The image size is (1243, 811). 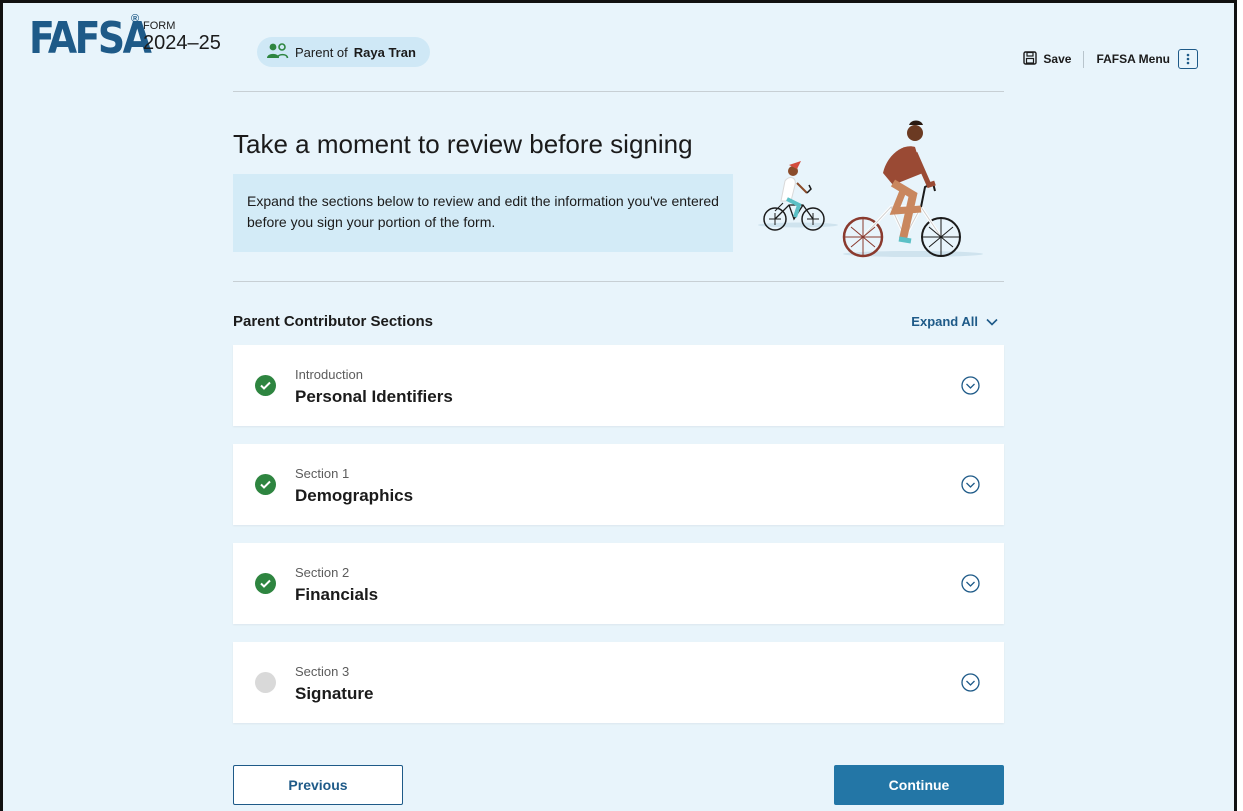 I want to click on expand-all-button: Expand All, so click(x=954, y=321).